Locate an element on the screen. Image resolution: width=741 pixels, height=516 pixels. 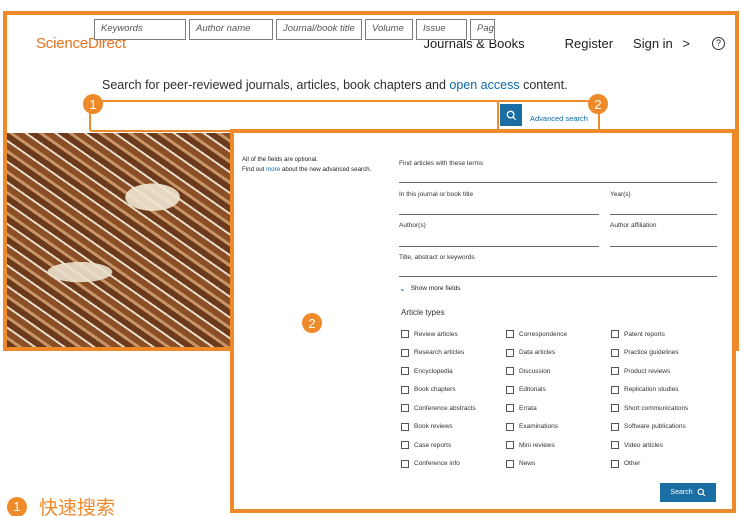
authors-input is located at coordinates (499, 246).